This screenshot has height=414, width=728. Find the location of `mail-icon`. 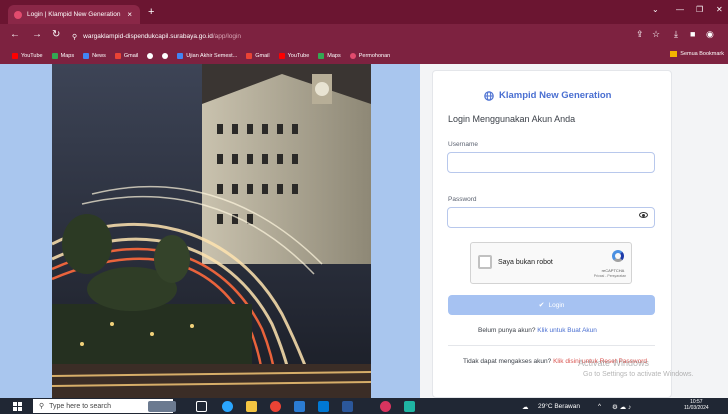

mail-icon is located at coordinates (323, 406).